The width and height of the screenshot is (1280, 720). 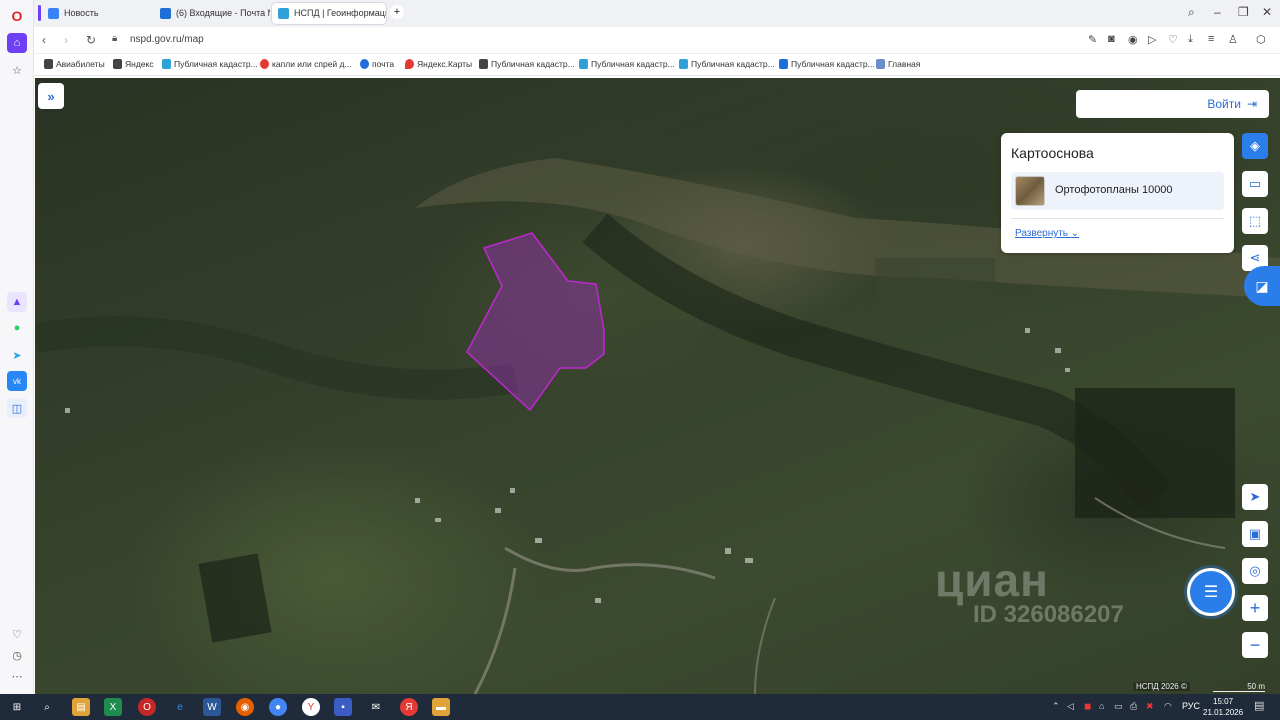 What do you see at coordinates (1267, 12) in the screenshot?
I see `close-window-icon: ✕` at bounding box center [1267, 12].